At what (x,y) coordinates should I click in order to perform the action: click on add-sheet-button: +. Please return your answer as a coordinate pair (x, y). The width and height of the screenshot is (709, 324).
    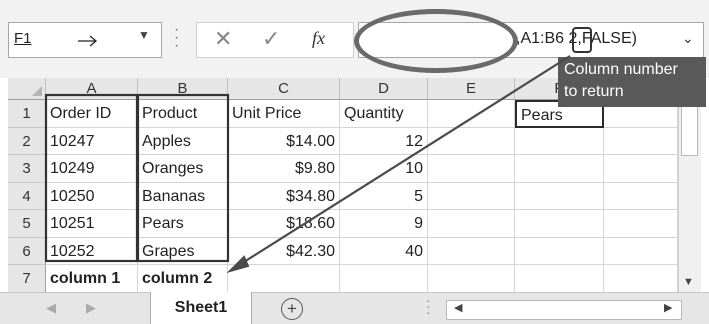
    Looking at the image, I should click on (292, 309).